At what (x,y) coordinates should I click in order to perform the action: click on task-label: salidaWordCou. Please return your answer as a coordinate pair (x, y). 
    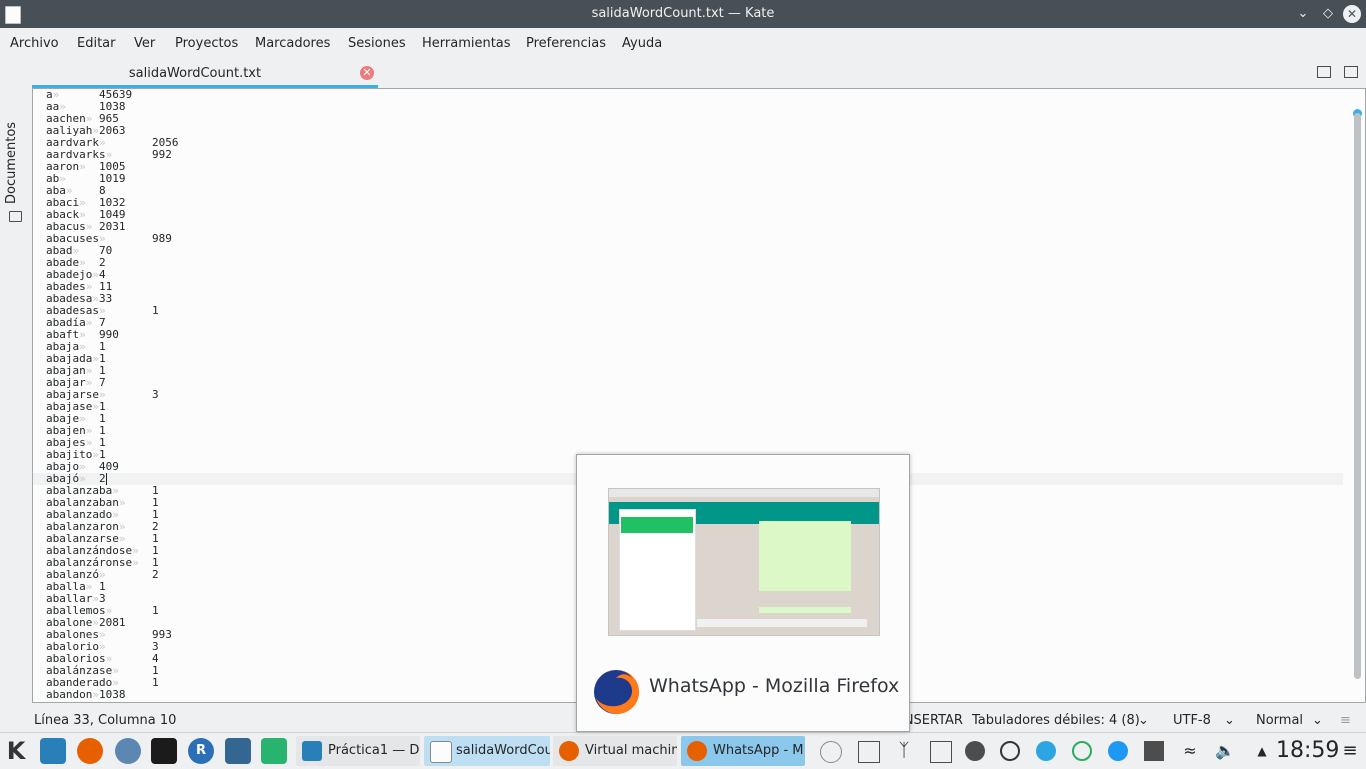
    Looking at the image, I should click on (503, 750).